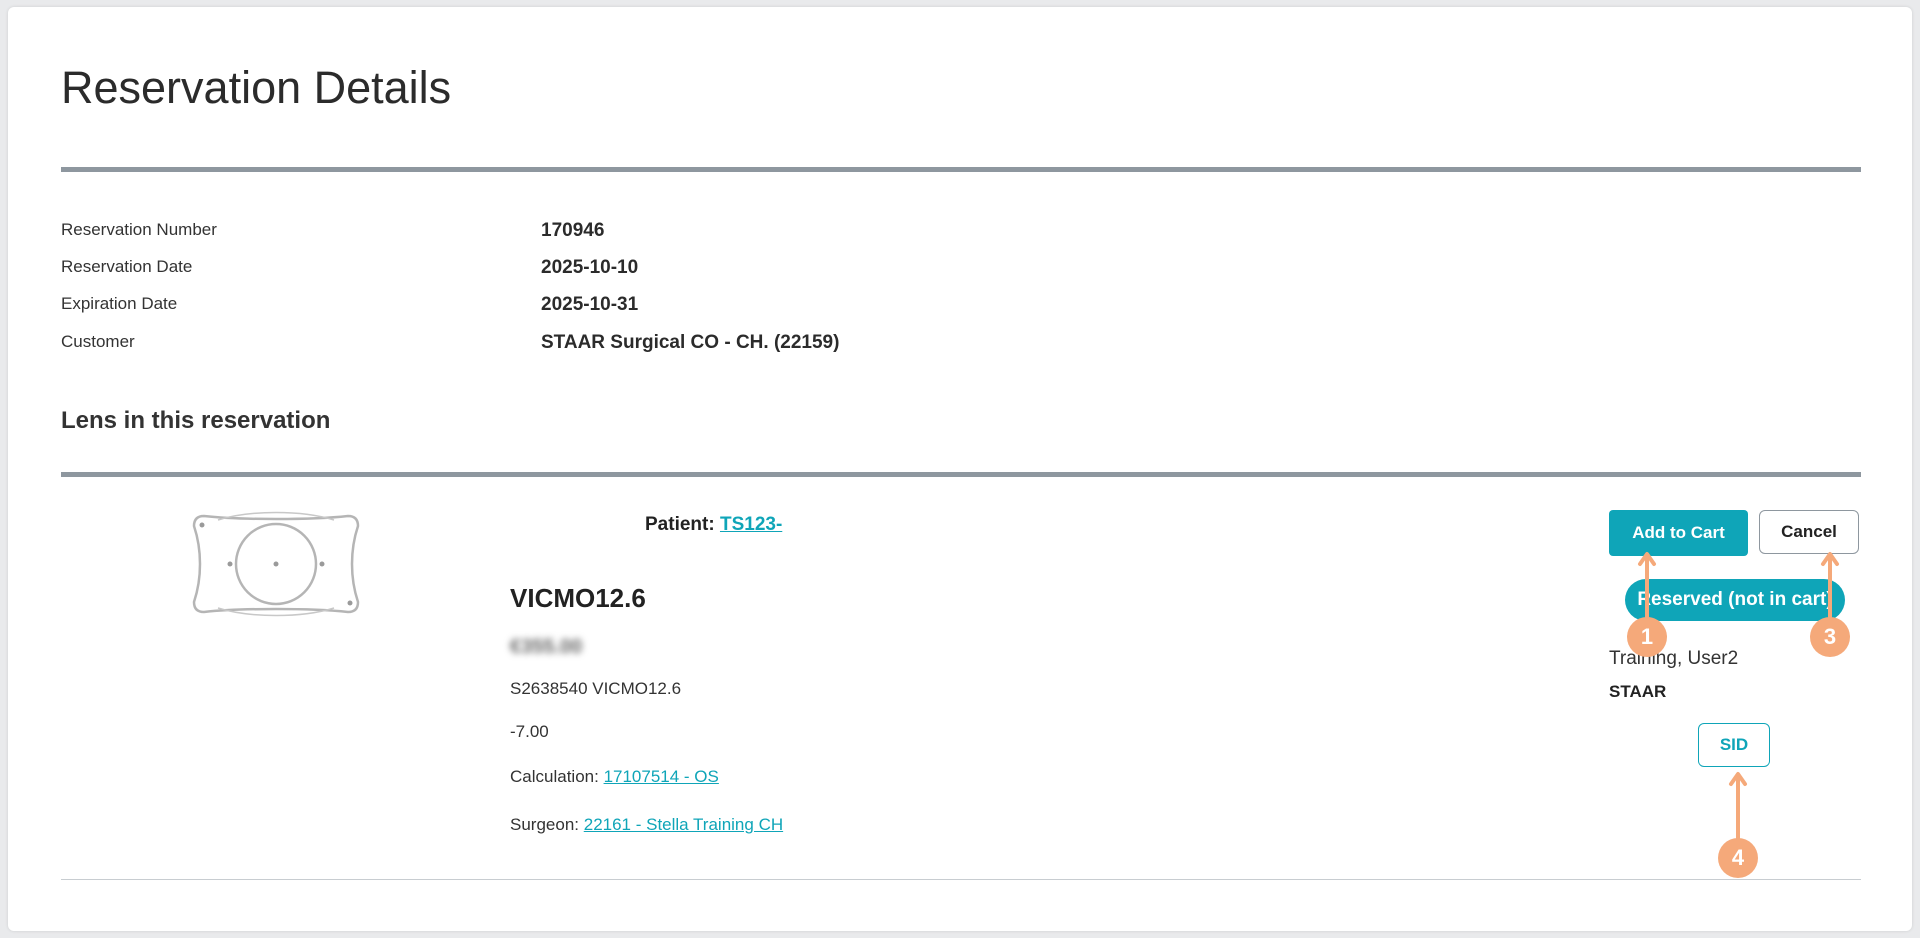 This screenshot has height=938, width=1920. What do you see at coordinates (256, 87) in the screenshot?
I see `page-title: Reservation Details` at bounding box center [256, 87].